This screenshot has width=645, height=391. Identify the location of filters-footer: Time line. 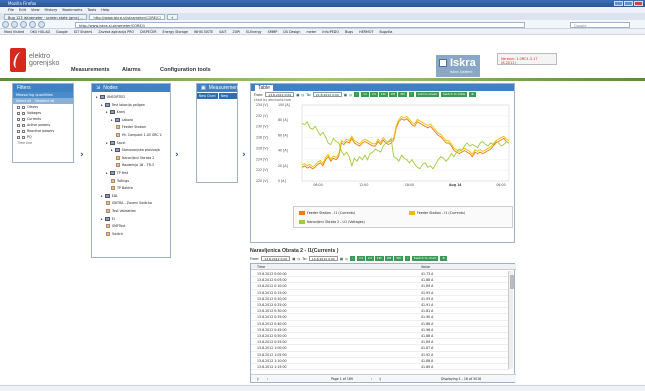
(43, 143).